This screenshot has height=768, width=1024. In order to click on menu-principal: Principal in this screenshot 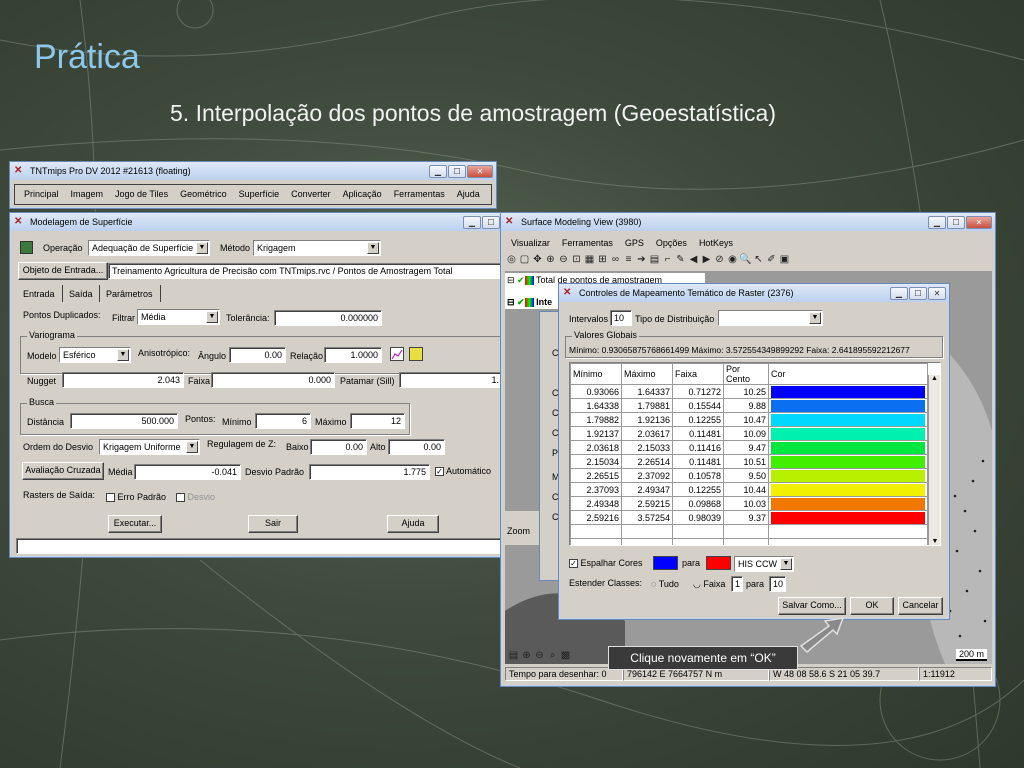, I will do `click(41, 194)`.